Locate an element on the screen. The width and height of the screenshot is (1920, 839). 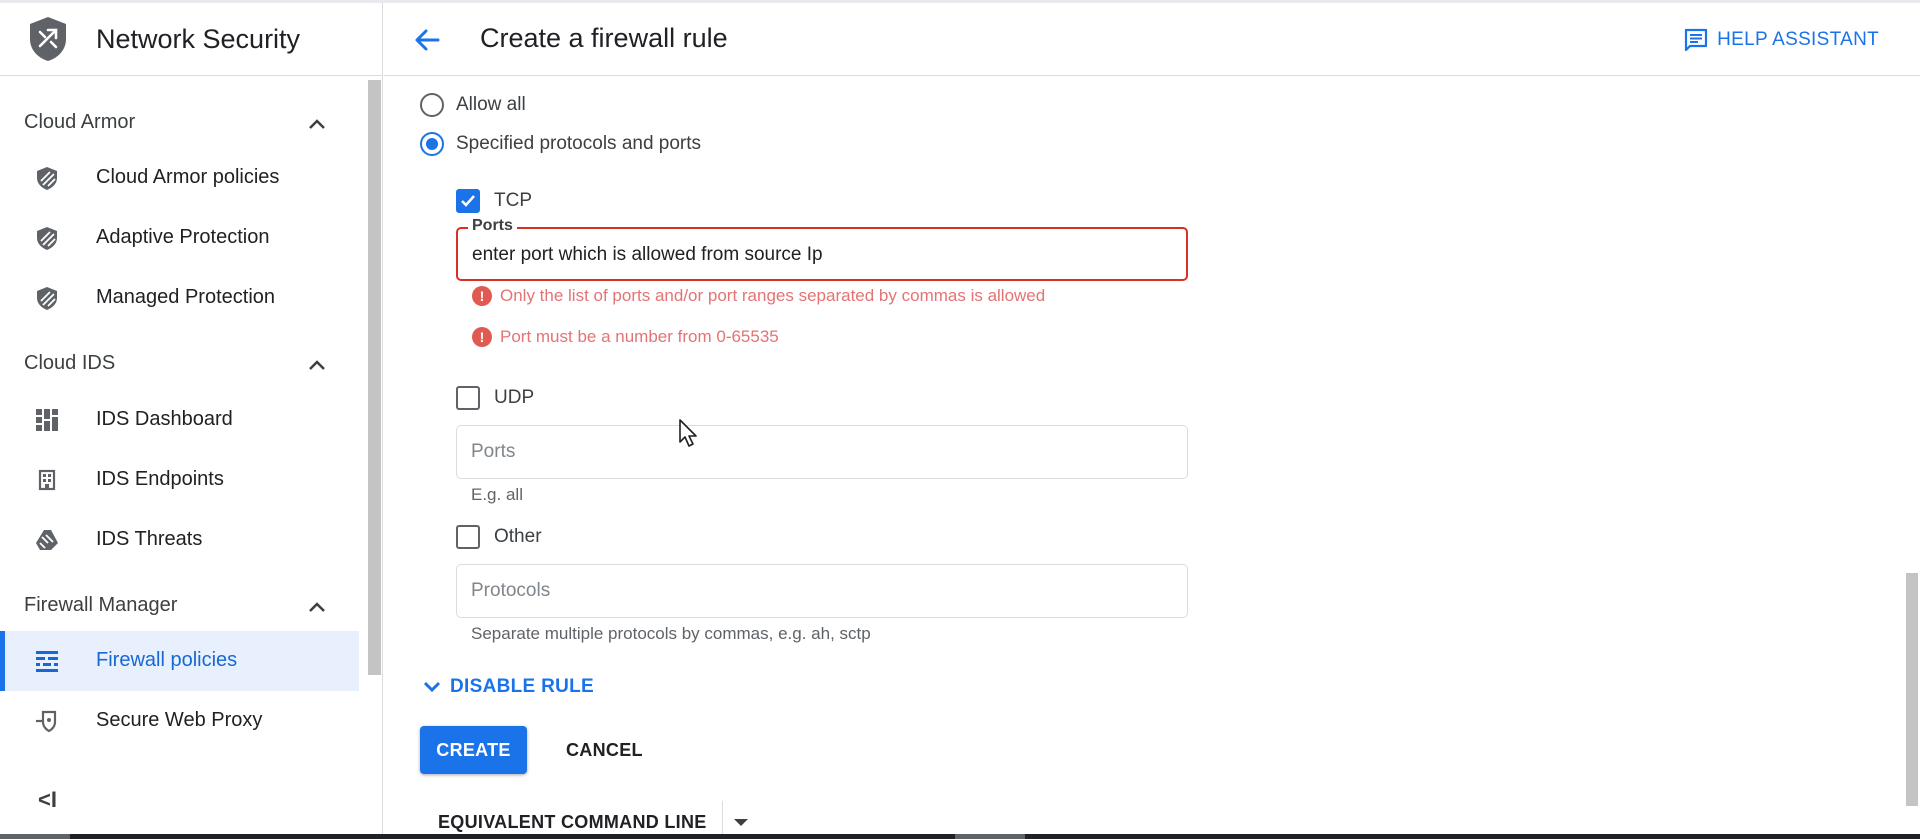
sidebar-item-label: IDS Dashboard is located at coordinates (164, 419).